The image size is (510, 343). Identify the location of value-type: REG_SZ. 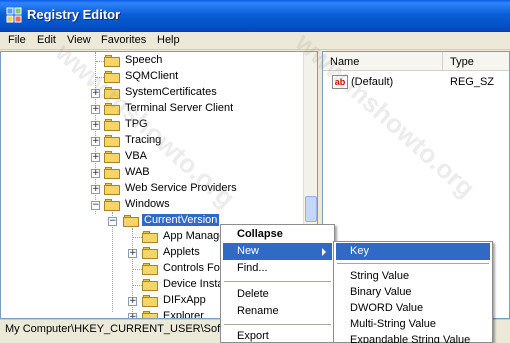
(472, 82).